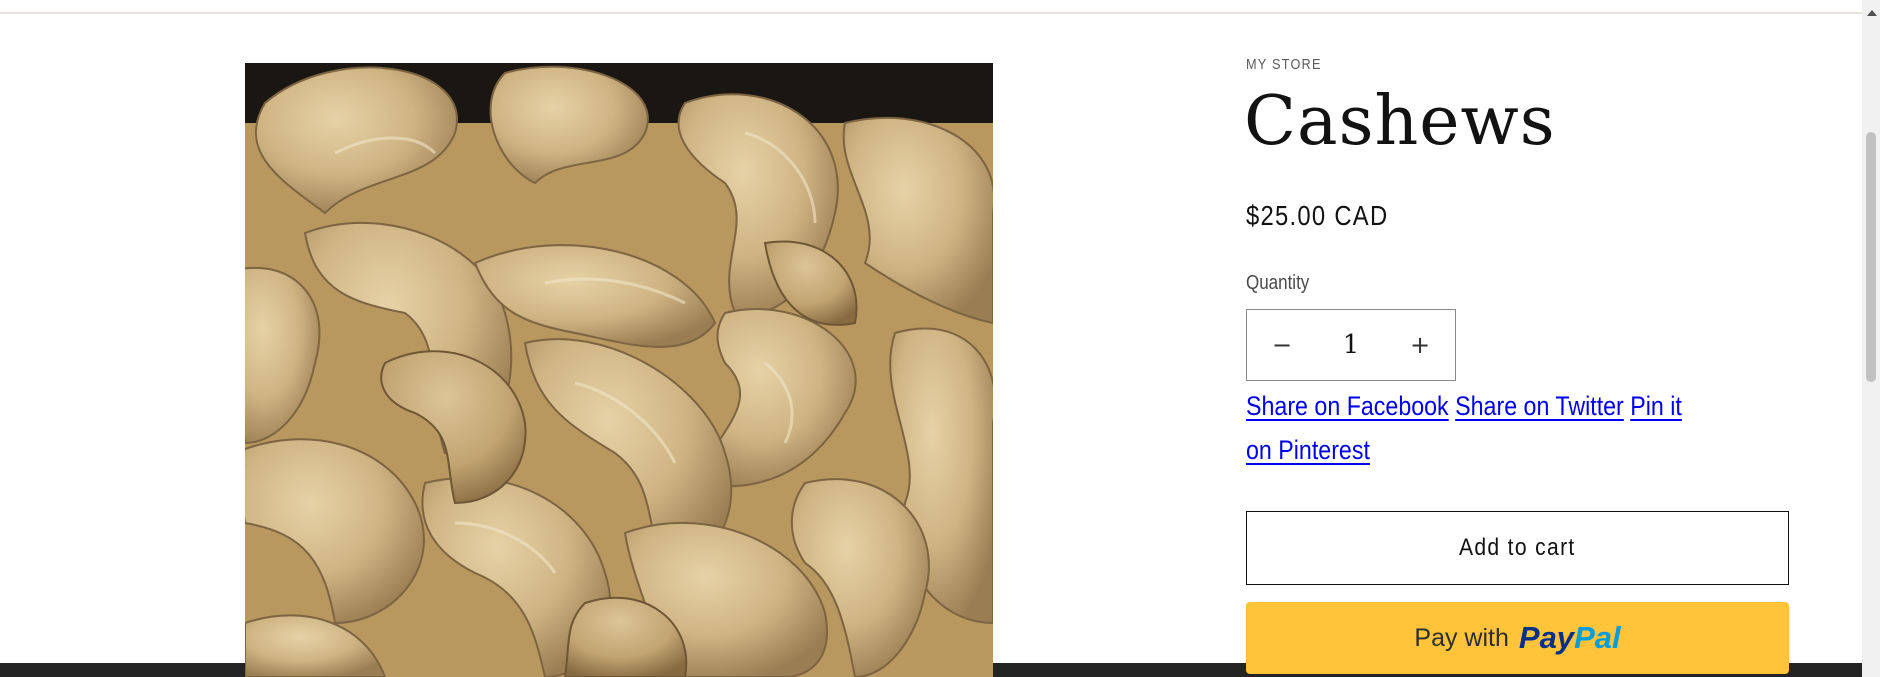 The image size is (1880, 677). I want to click on page-scrollbar, so click(1871, 338).